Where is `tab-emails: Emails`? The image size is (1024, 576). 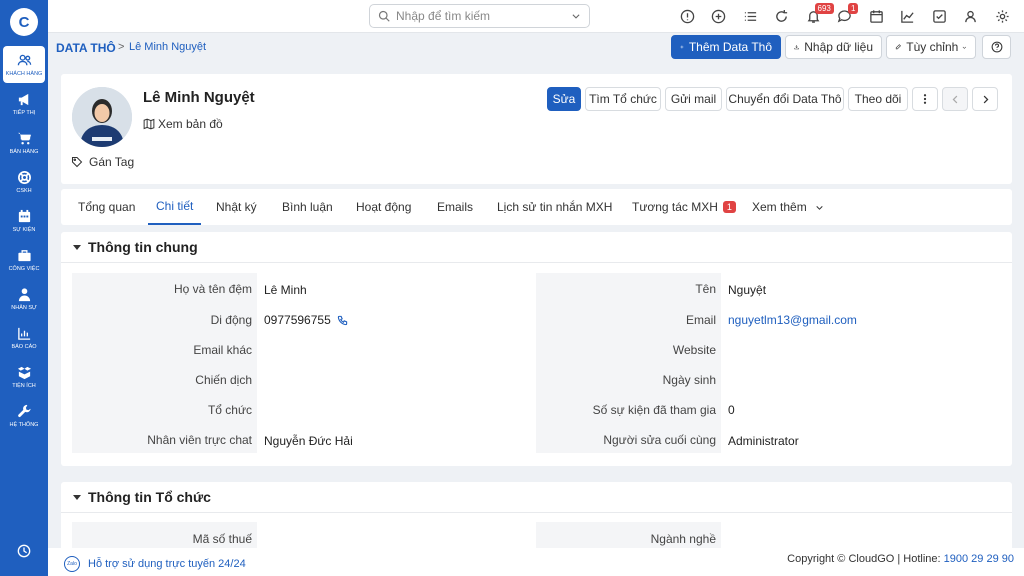 tab-emails: Emails is located at coordinates (455, 207).